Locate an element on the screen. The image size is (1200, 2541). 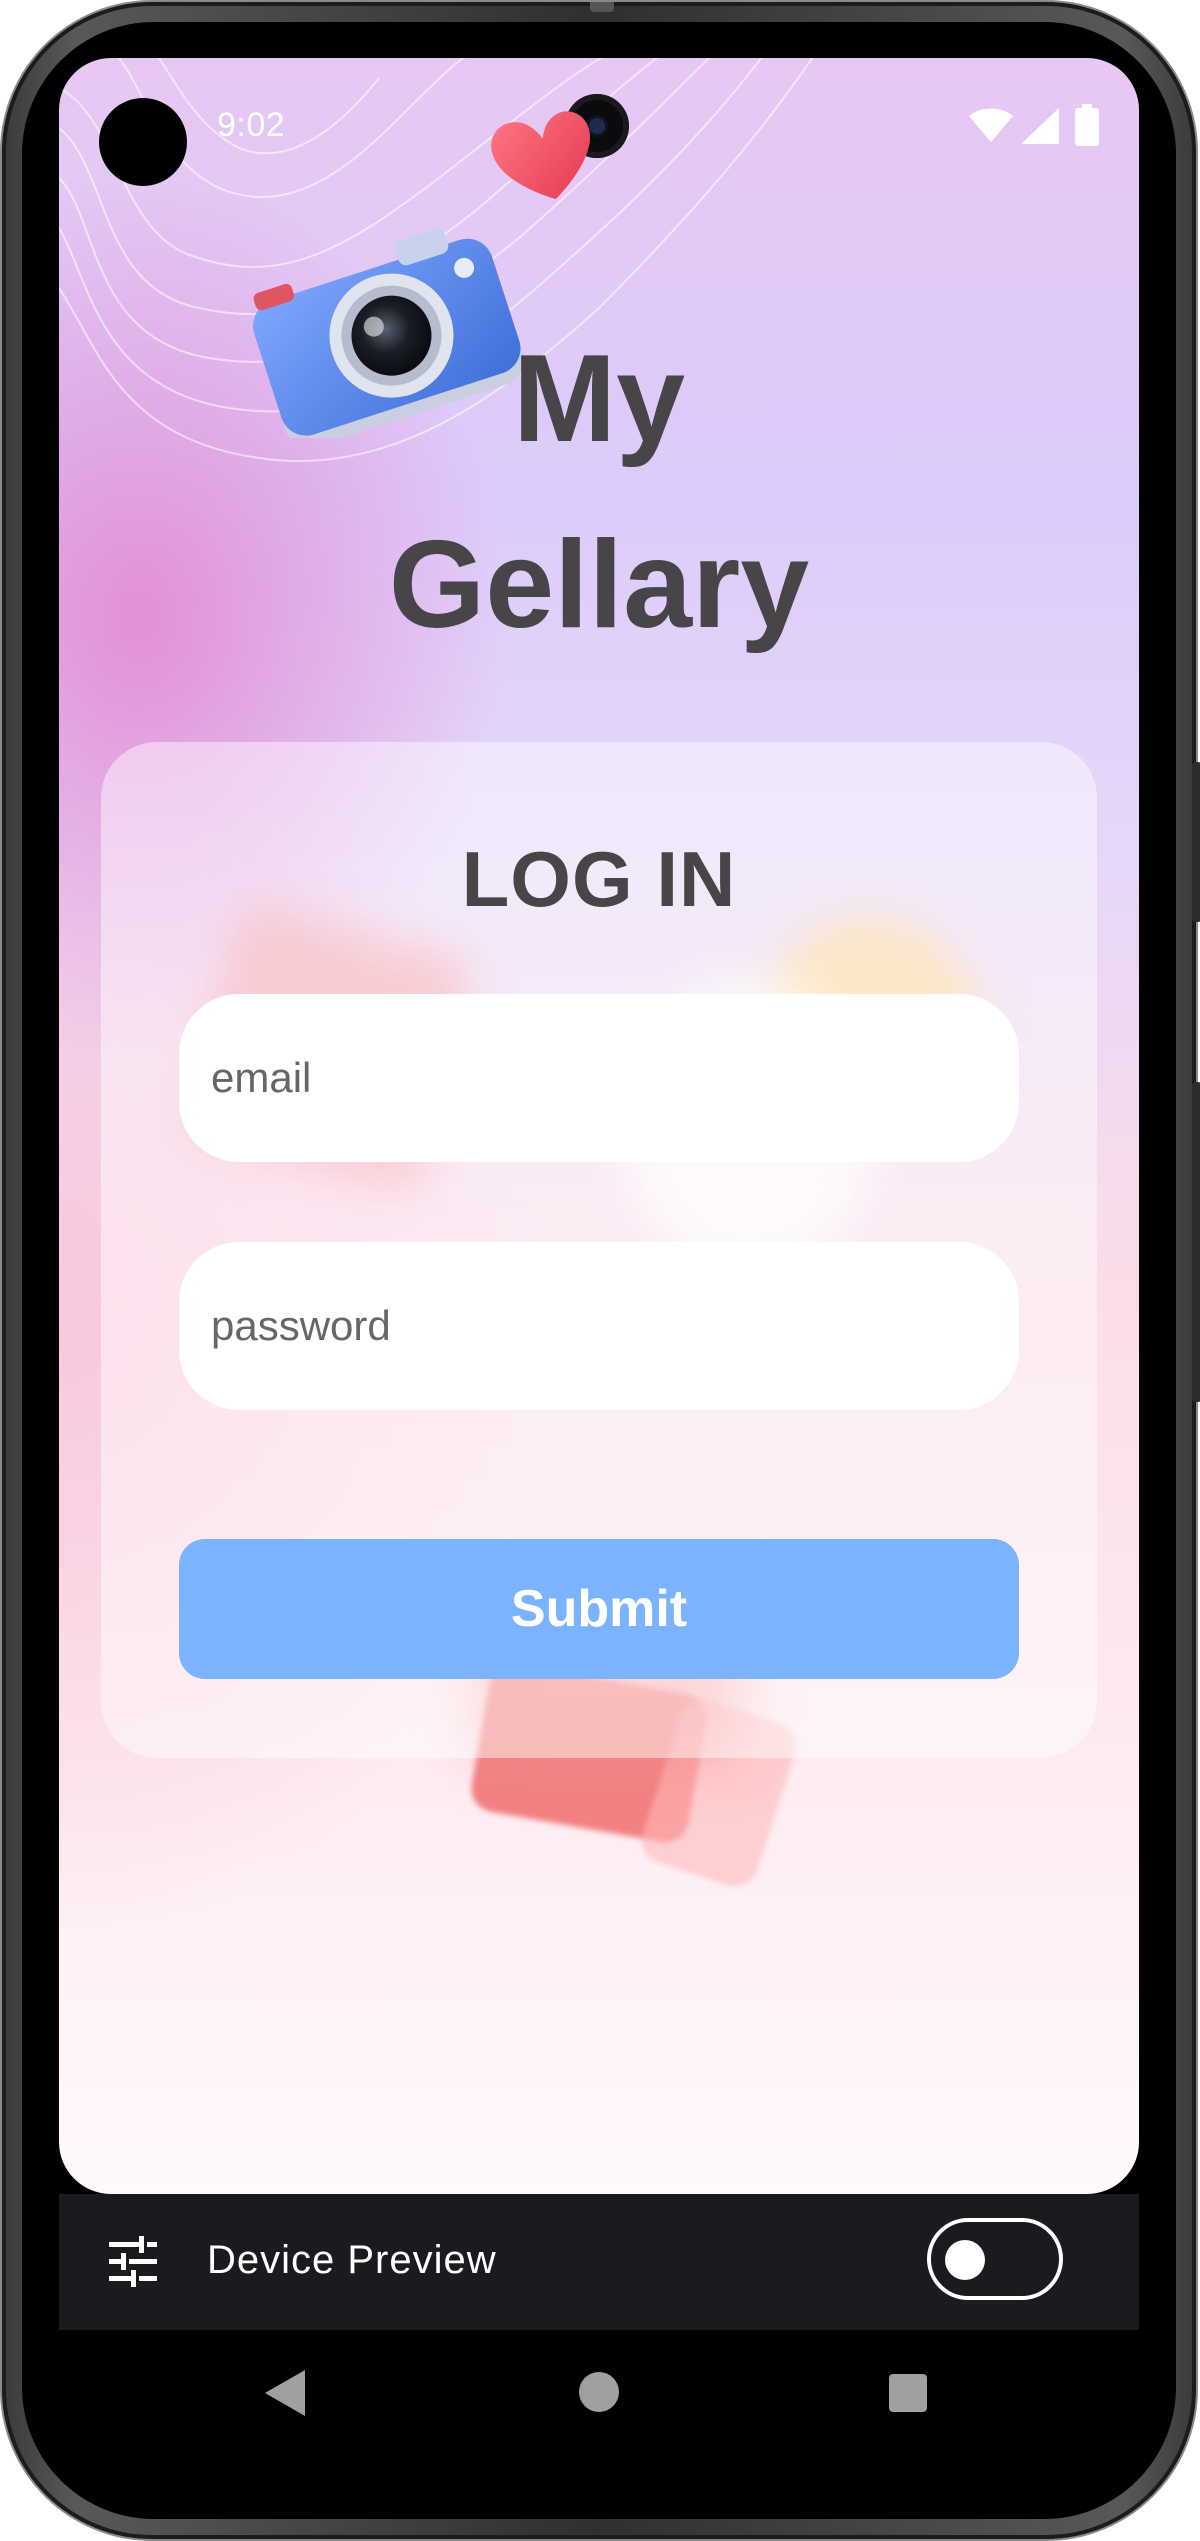
power-button is located at coordinates (1196, 842).